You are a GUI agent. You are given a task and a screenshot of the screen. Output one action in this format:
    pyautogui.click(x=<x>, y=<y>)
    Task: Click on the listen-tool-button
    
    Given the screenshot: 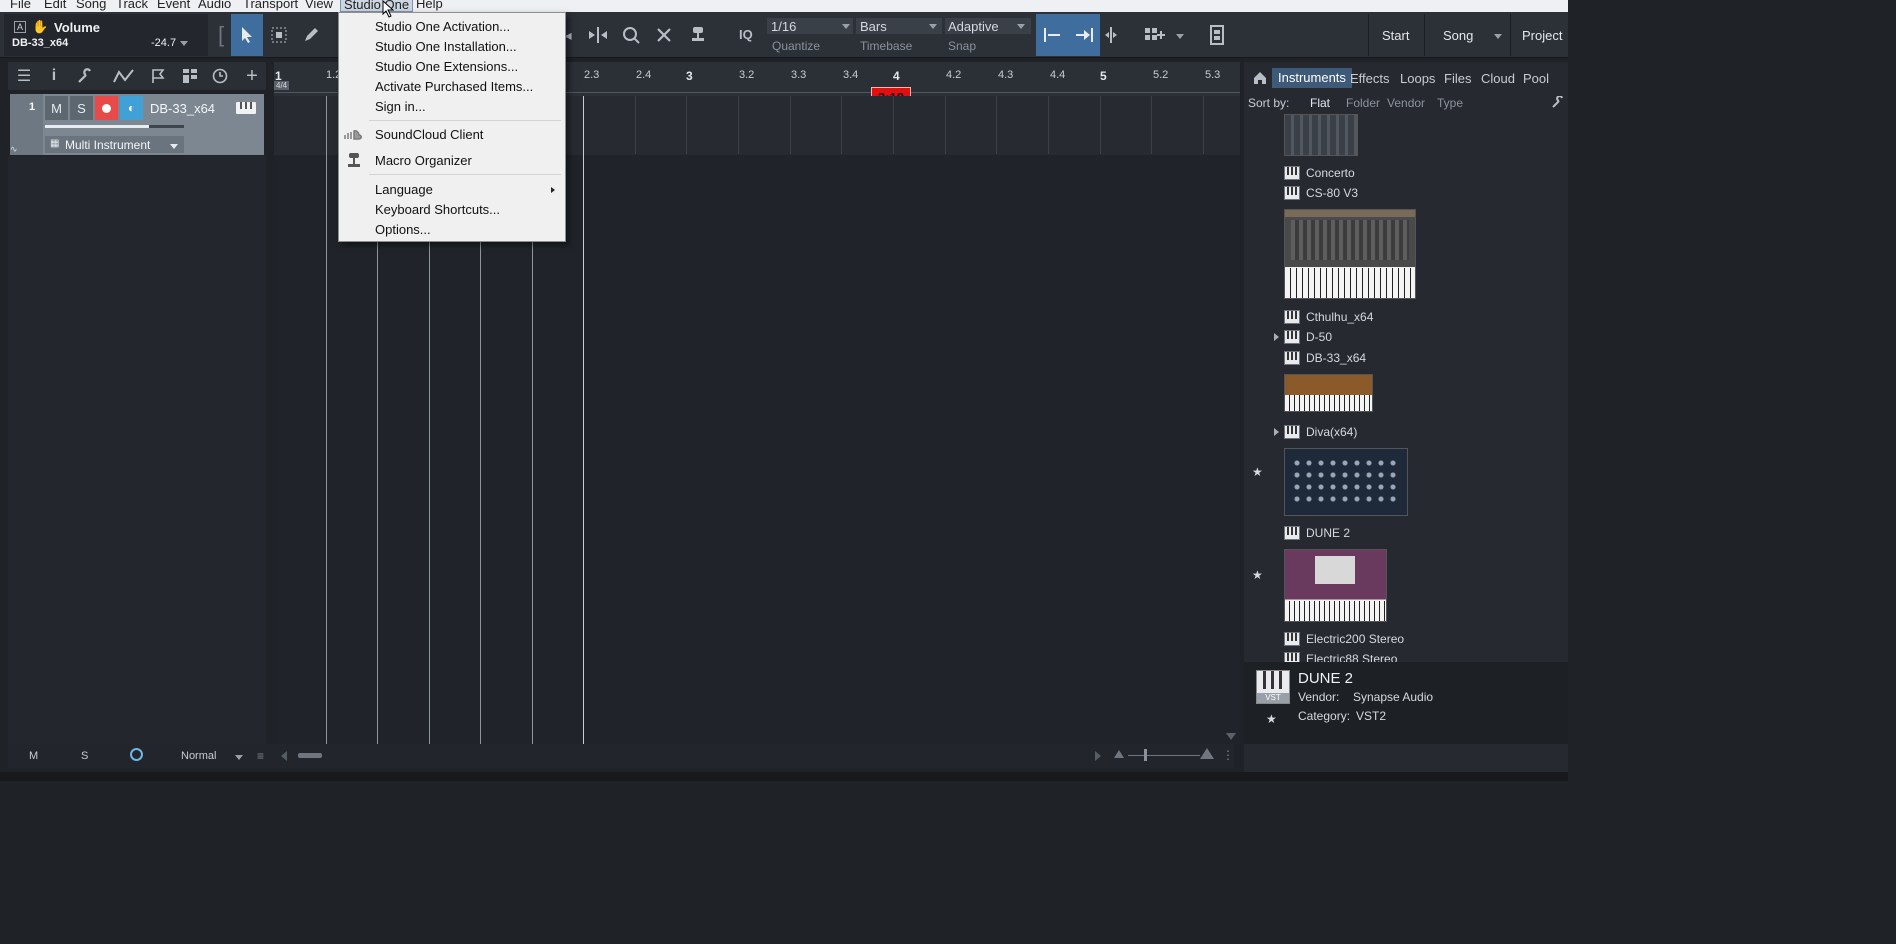 What is the action you would take?
    pyautogui.click(x=698, y=35)
    